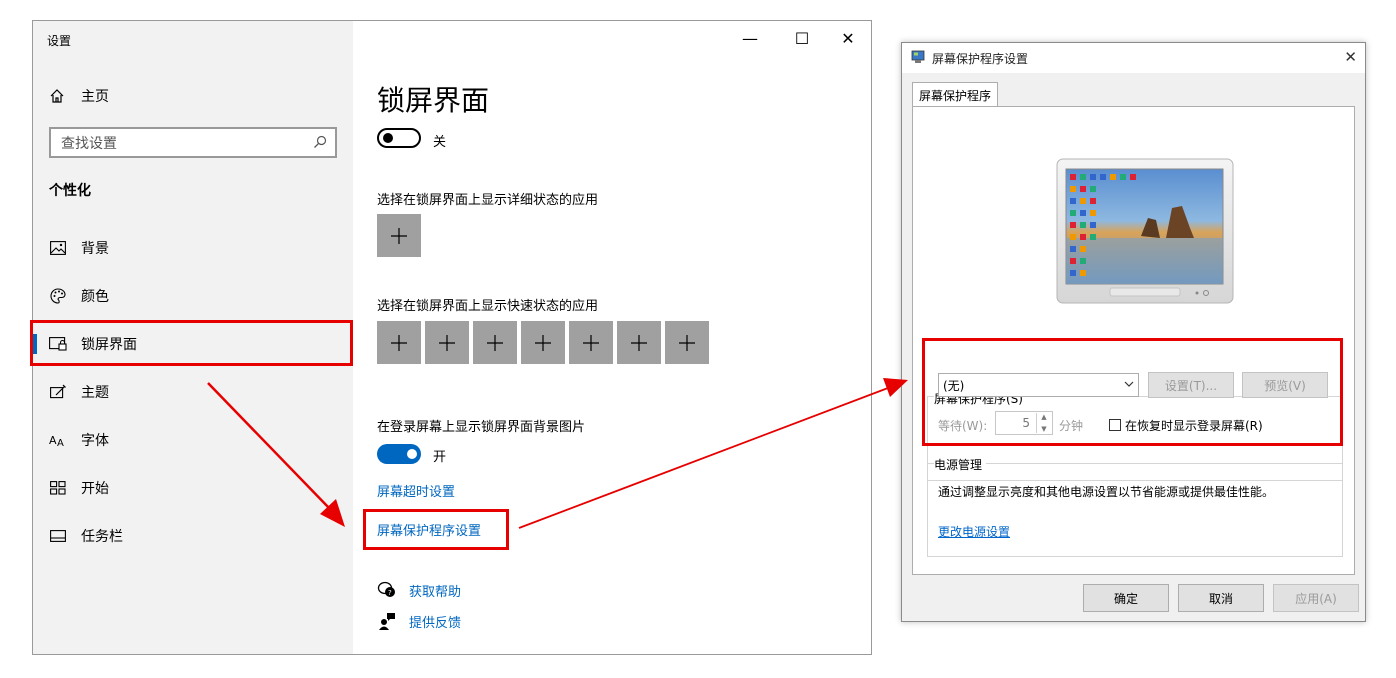 The height and width of the screenshot is (678, 1396). Describe the element at coordinates (70, 191) in the screenshot. I see `section-heading: 个性化` at that location.